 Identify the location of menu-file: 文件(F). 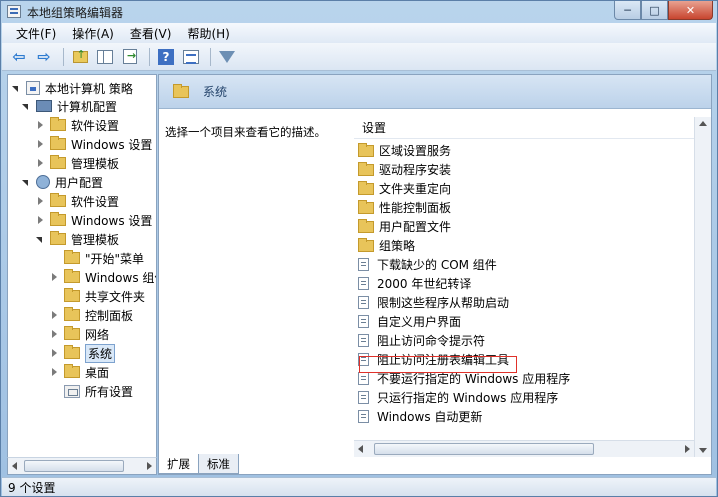
(36, 33).